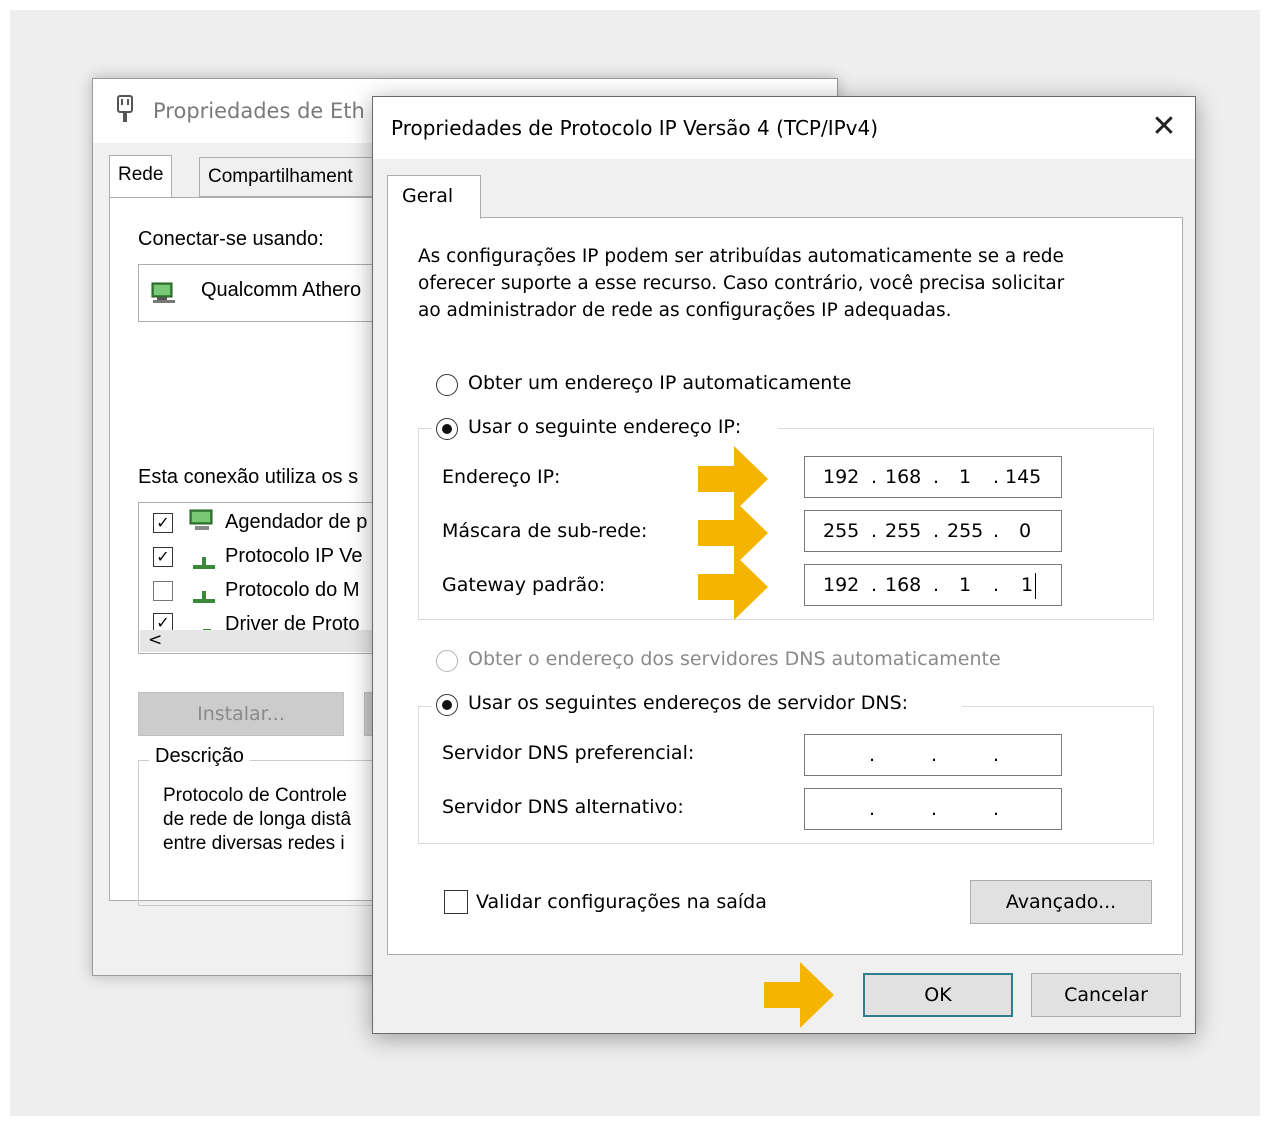  I want to click on validate-checkbox, so click(456, 902).